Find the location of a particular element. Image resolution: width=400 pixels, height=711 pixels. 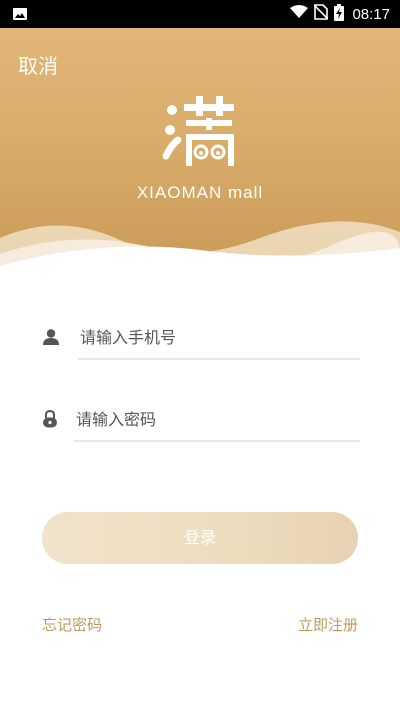

password-underline is located at coordinates (217, 441).